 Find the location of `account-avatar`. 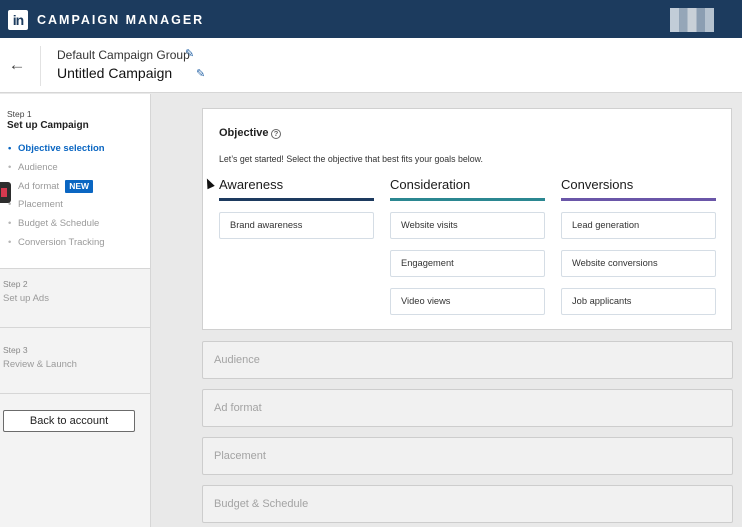

account-avatar is located at coordinates (692, 20).